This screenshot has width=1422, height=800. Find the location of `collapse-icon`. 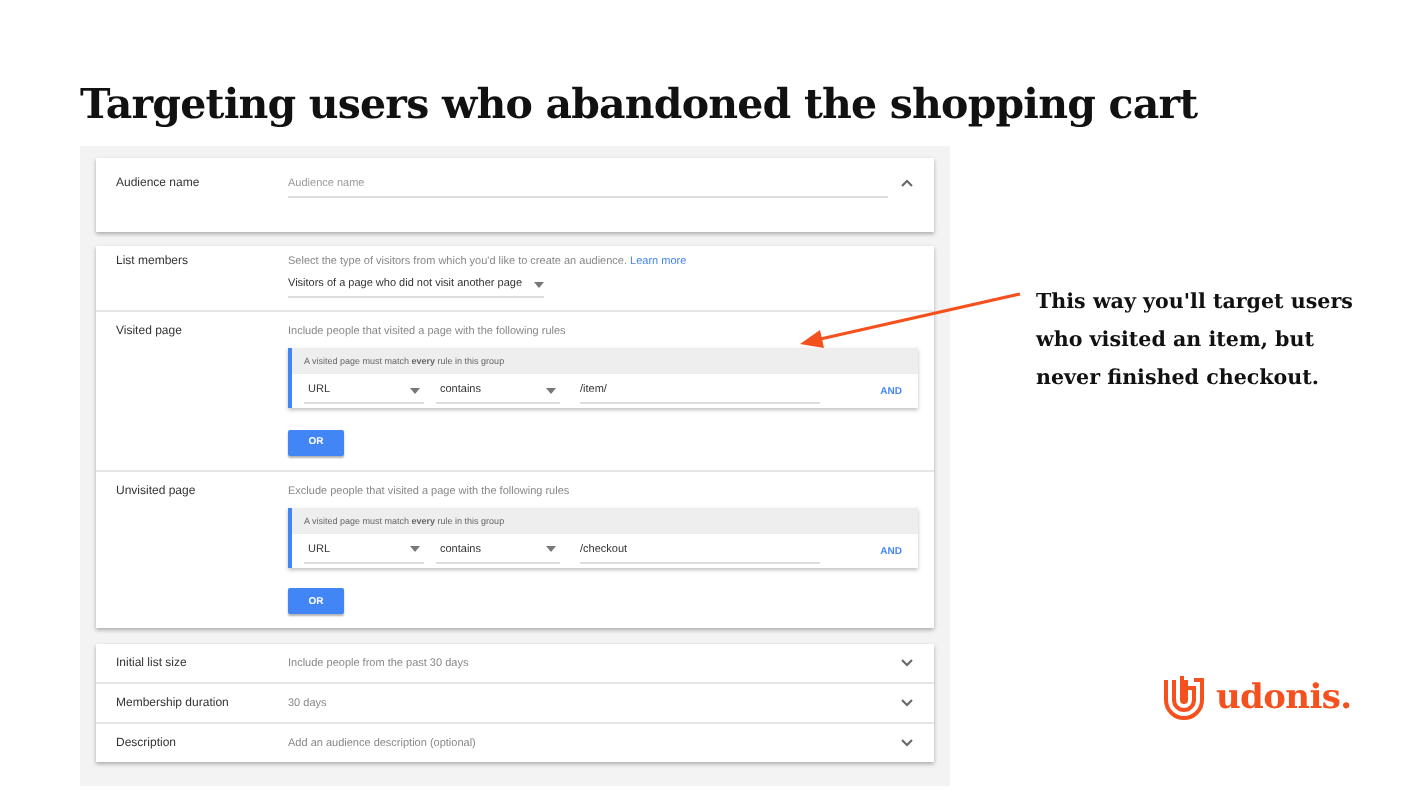

collapse-icon is located at coordinates (907, 183).